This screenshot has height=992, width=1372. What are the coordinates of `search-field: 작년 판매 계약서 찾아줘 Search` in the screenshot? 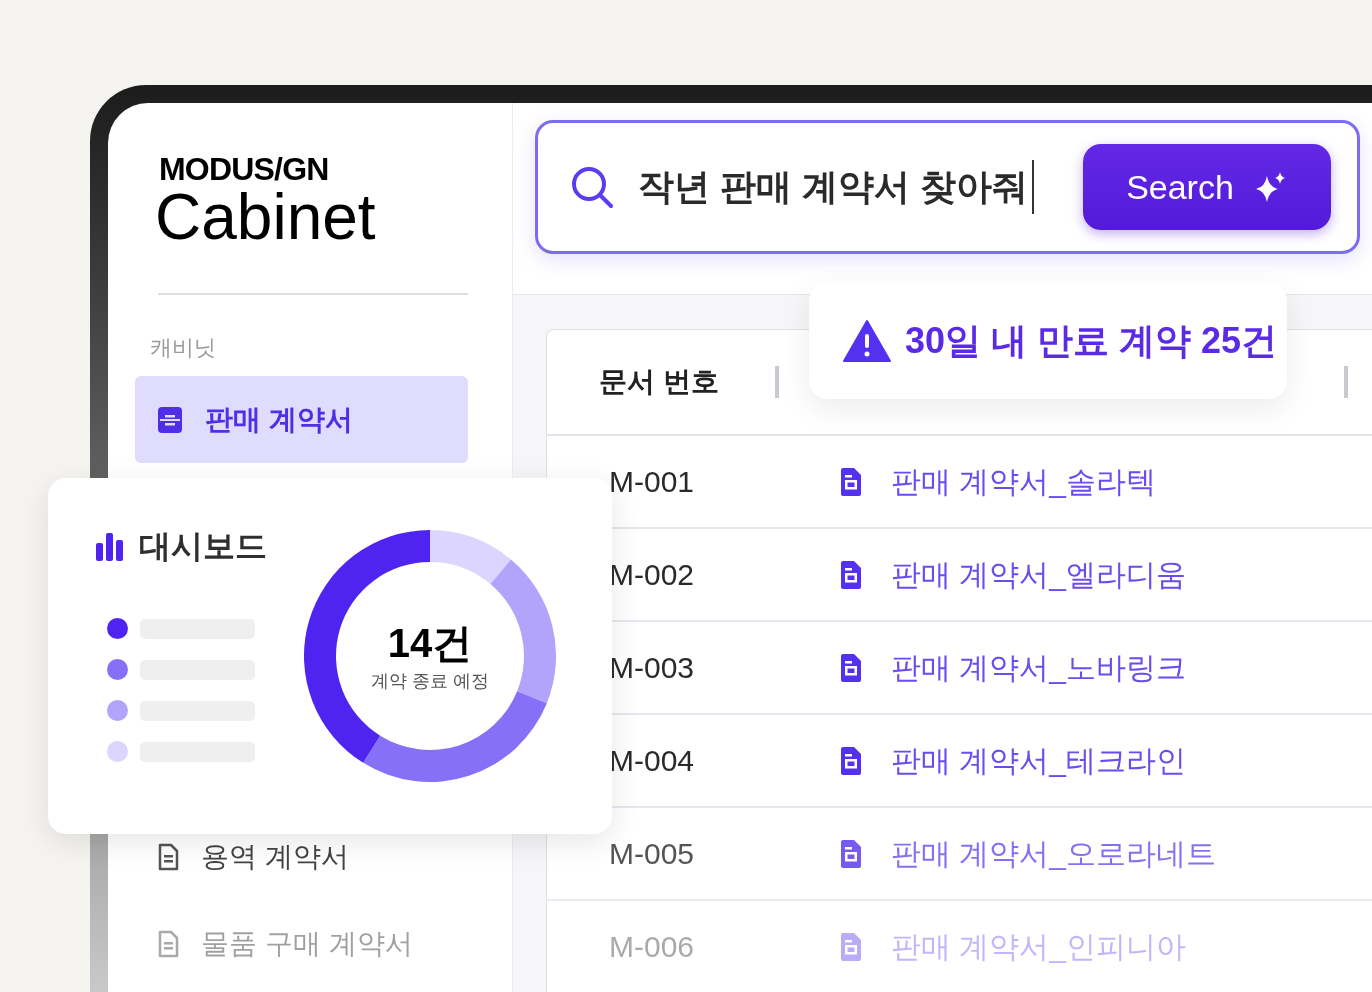 It's located at (947, 187).